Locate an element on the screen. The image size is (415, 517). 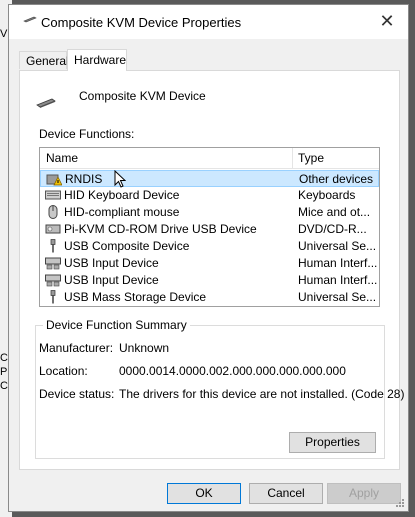
list-item-name: HID-compliant mouse is located at coordinates (122, 212).